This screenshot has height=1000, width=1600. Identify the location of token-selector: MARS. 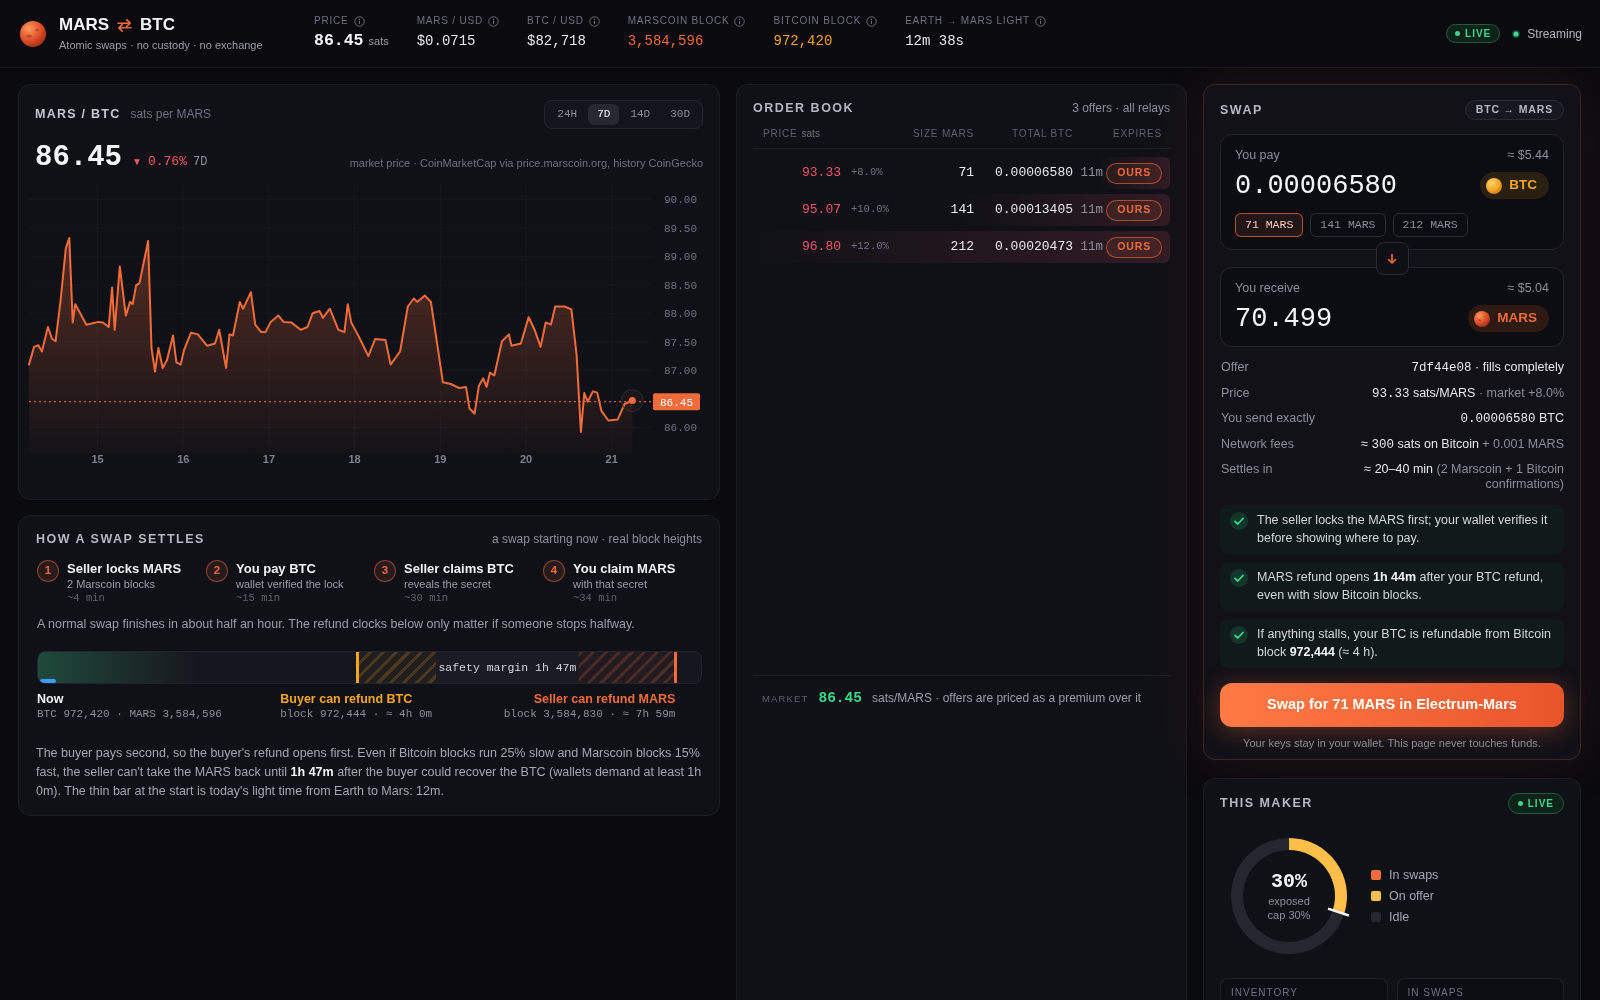
(1508, 318).